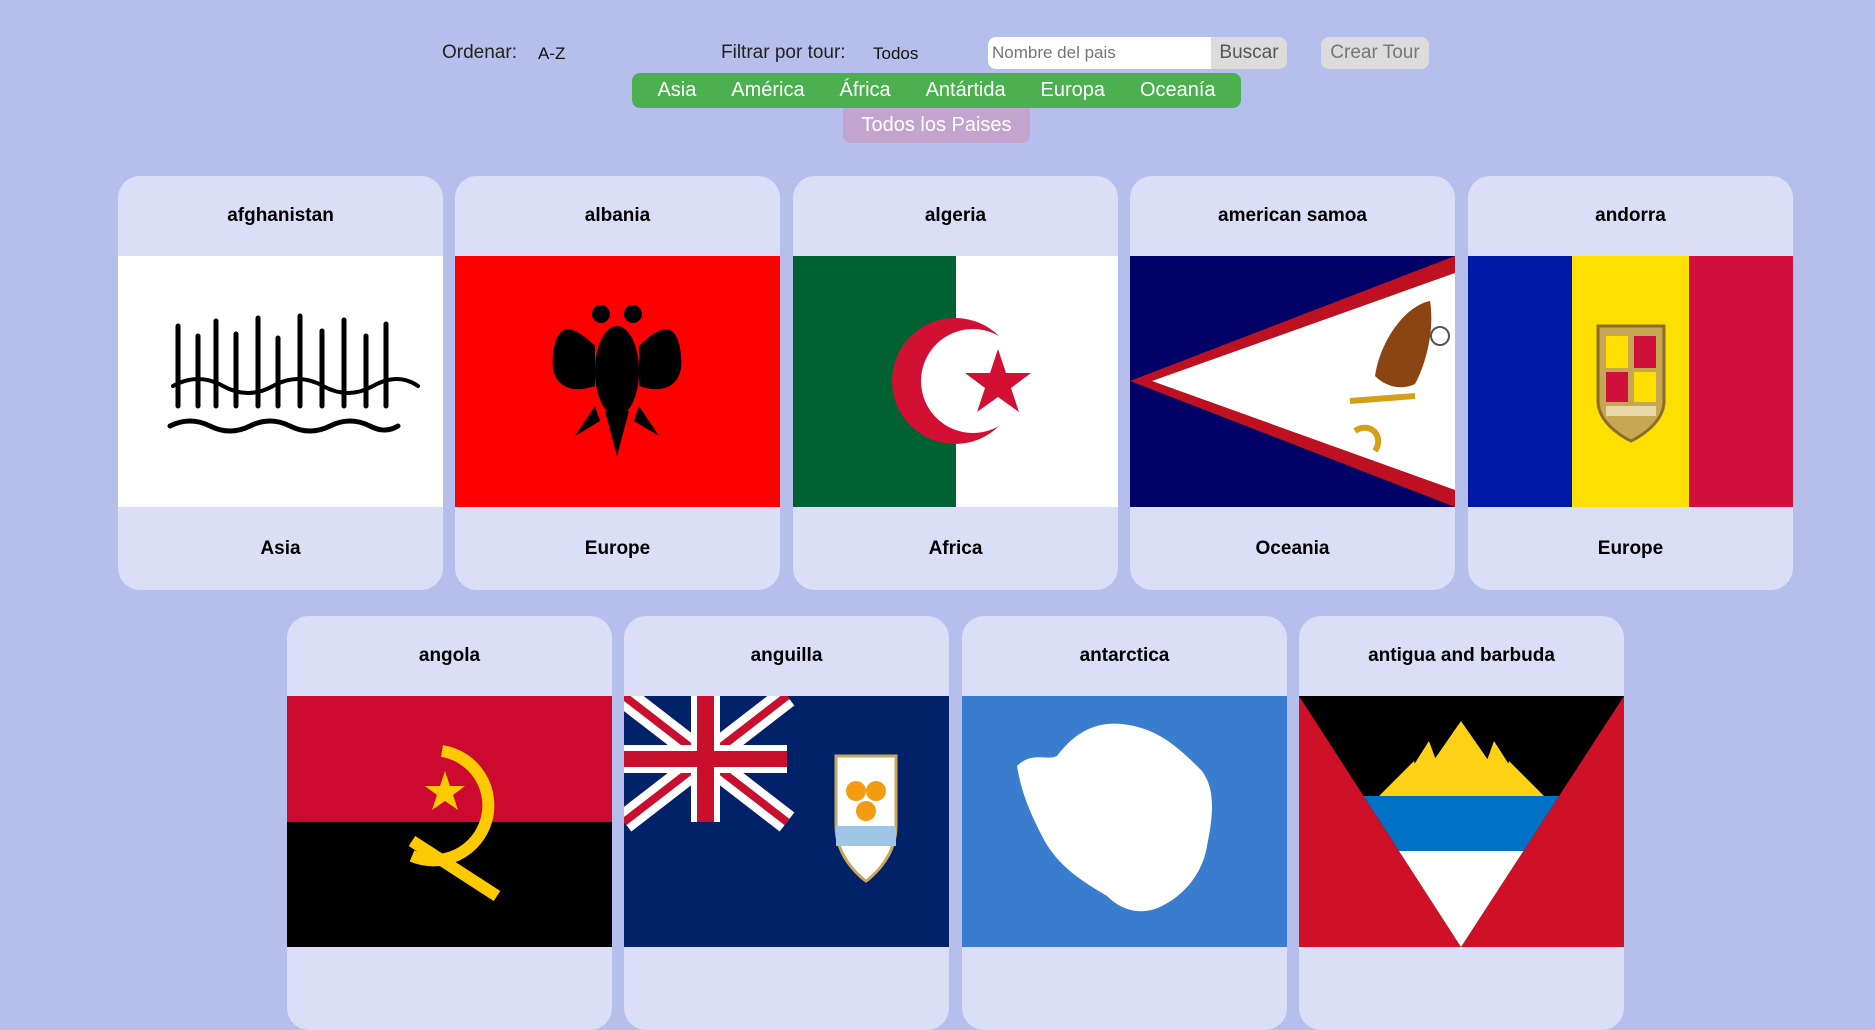  I want to click on country-card: afghanistan Asia, so click(280, 383).